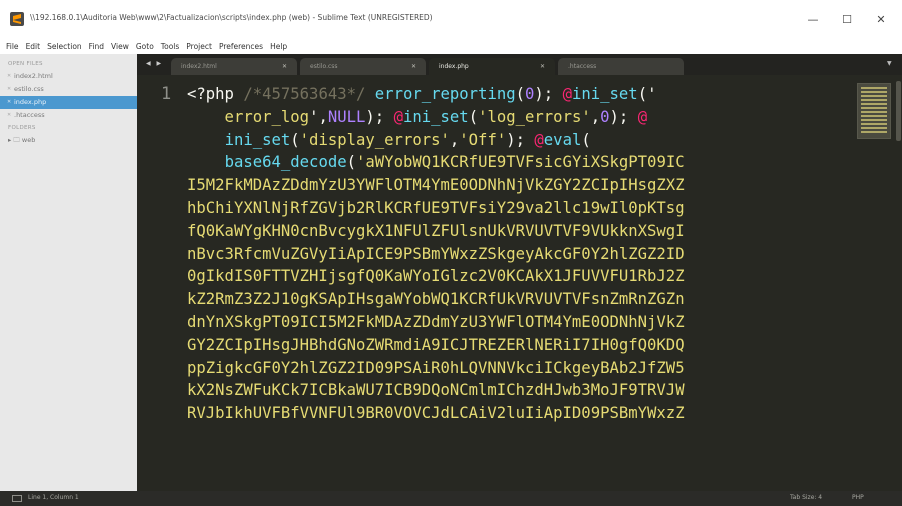 Image resolution: width=902 pixels, height=506 pixels. What do you see at coordinates (68, 102) in the screenshot?
I see `sidebar-file-index-php: ✕ index.php` at bounding box center [68, 102].